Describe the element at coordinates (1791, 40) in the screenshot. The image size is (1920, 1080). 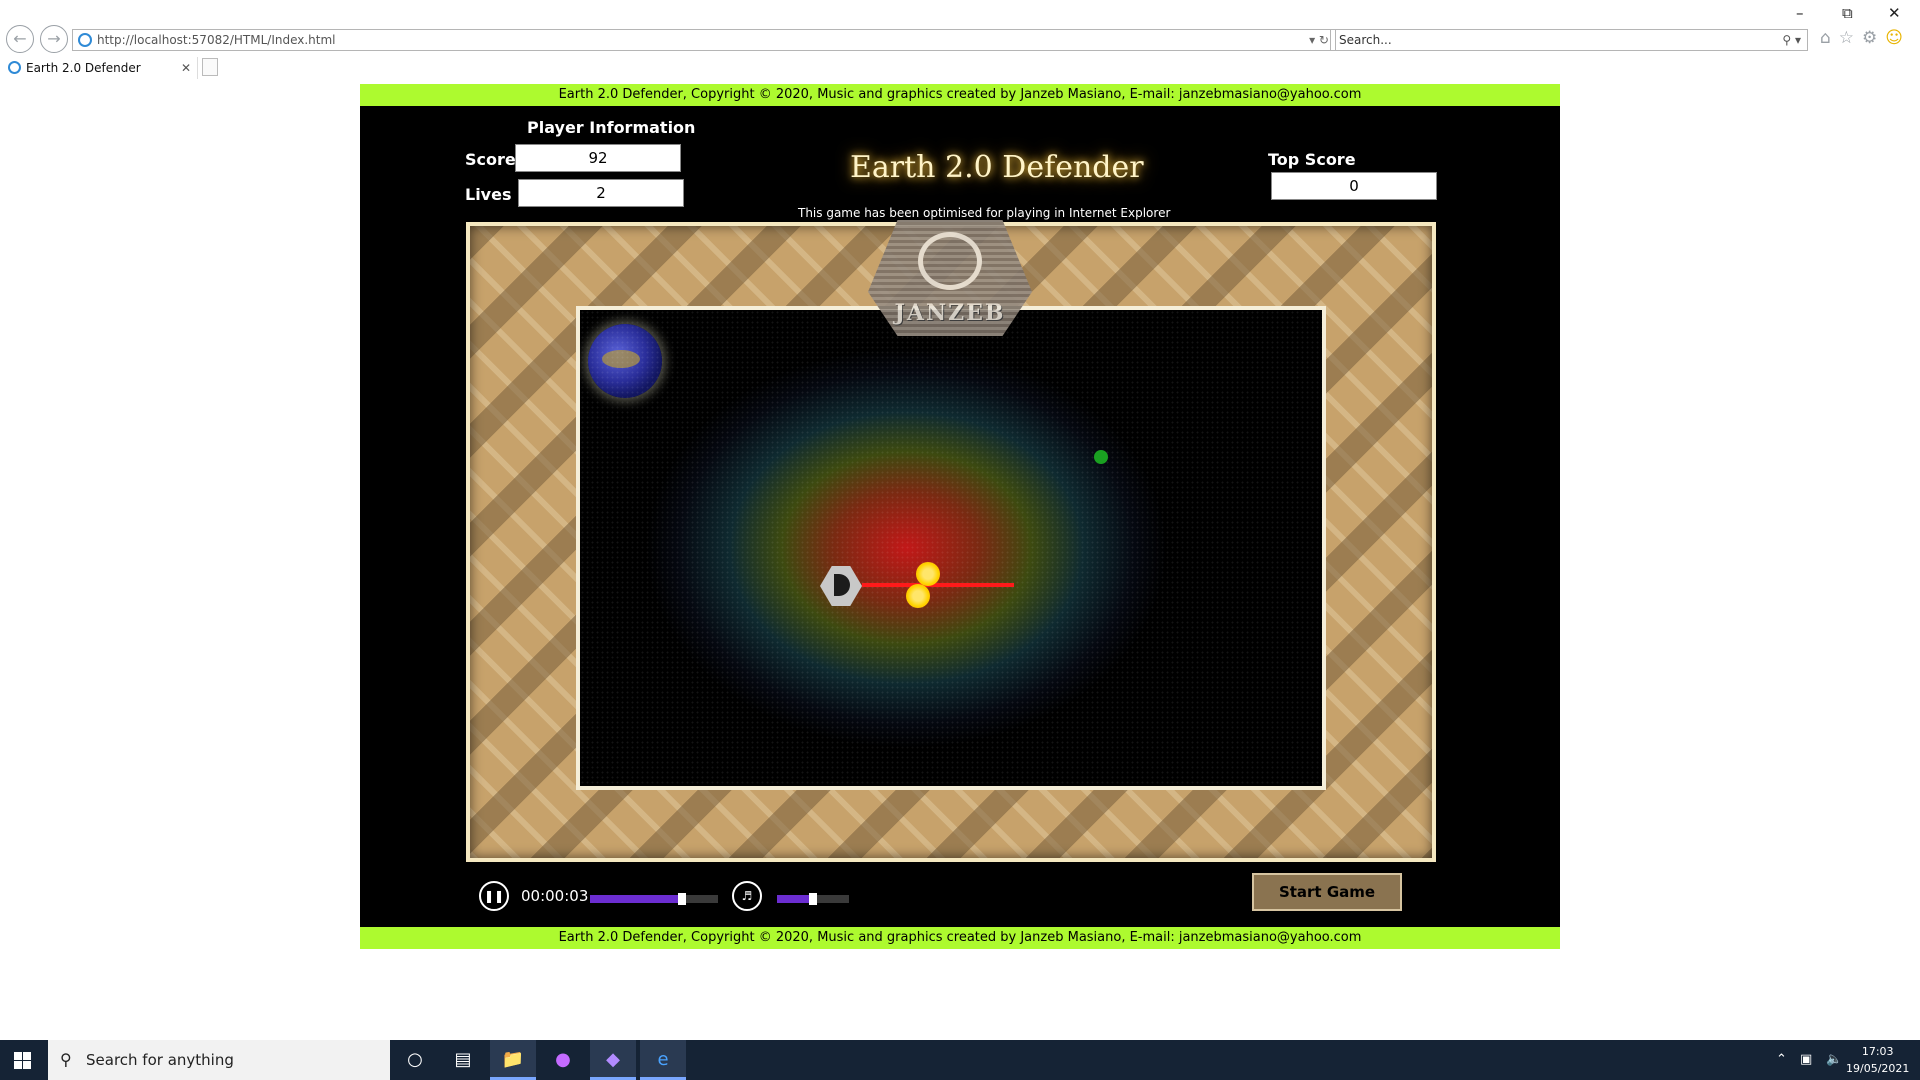
I see `search-icon: ⚲ ▾` at that location.